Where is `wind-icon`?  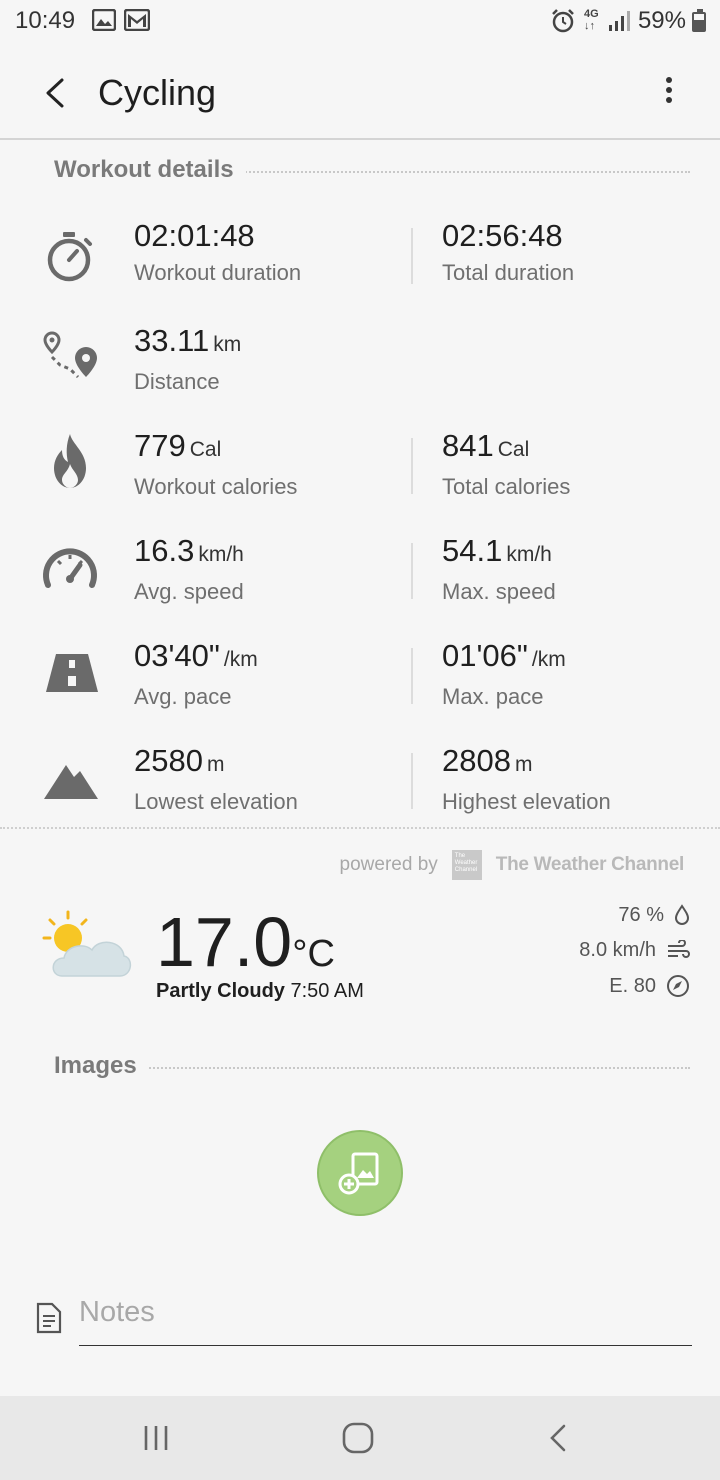
wind-icon is located at coordinates (679, 949).